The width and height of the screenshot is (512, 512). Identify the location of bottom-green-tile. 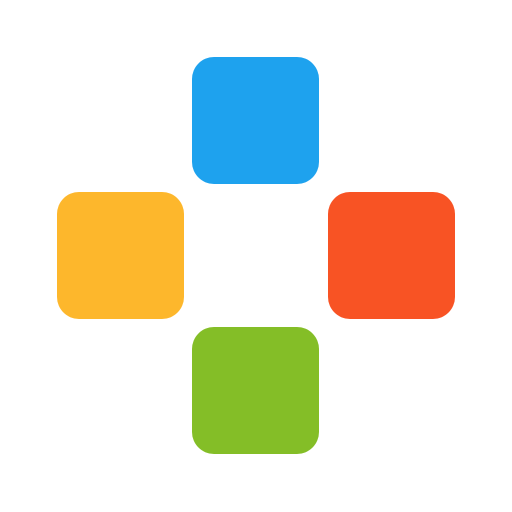
(255, 390).